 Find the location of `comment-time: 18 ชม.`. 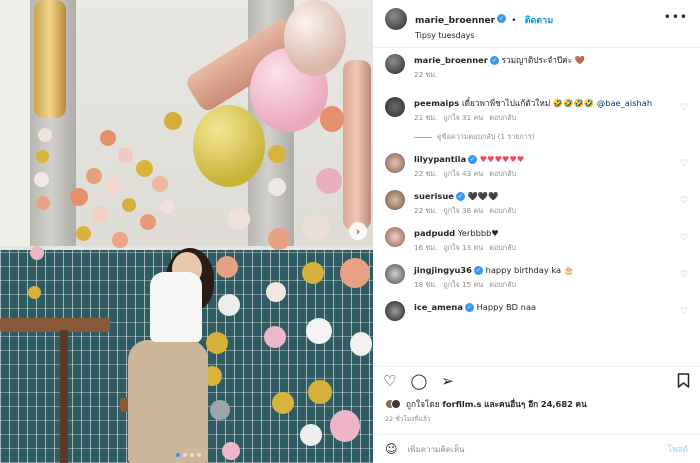

comment-time: 18 ชม. is located at coordinates (425, 284).